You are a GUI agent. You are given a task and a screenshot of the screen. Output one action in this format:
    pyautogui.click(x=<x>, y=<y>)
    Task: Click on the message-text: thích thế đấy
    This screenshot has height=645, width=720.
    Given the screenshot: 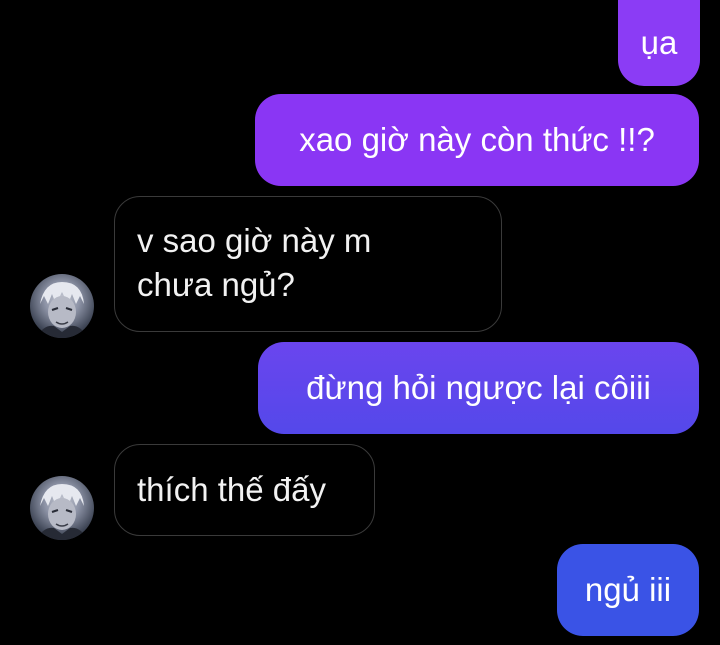 What is the action you would take?
    pyautogui.click(x=231, y=489)
    